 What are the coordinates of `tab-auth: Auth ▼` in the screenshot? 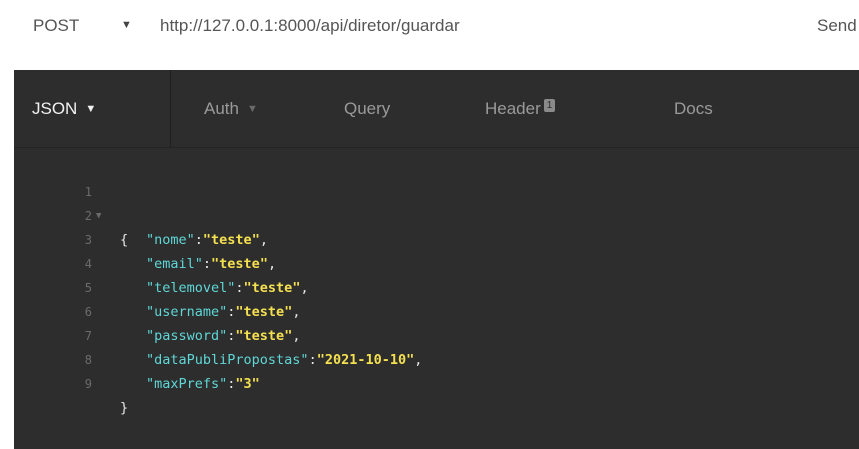 It's located at (231, 109).